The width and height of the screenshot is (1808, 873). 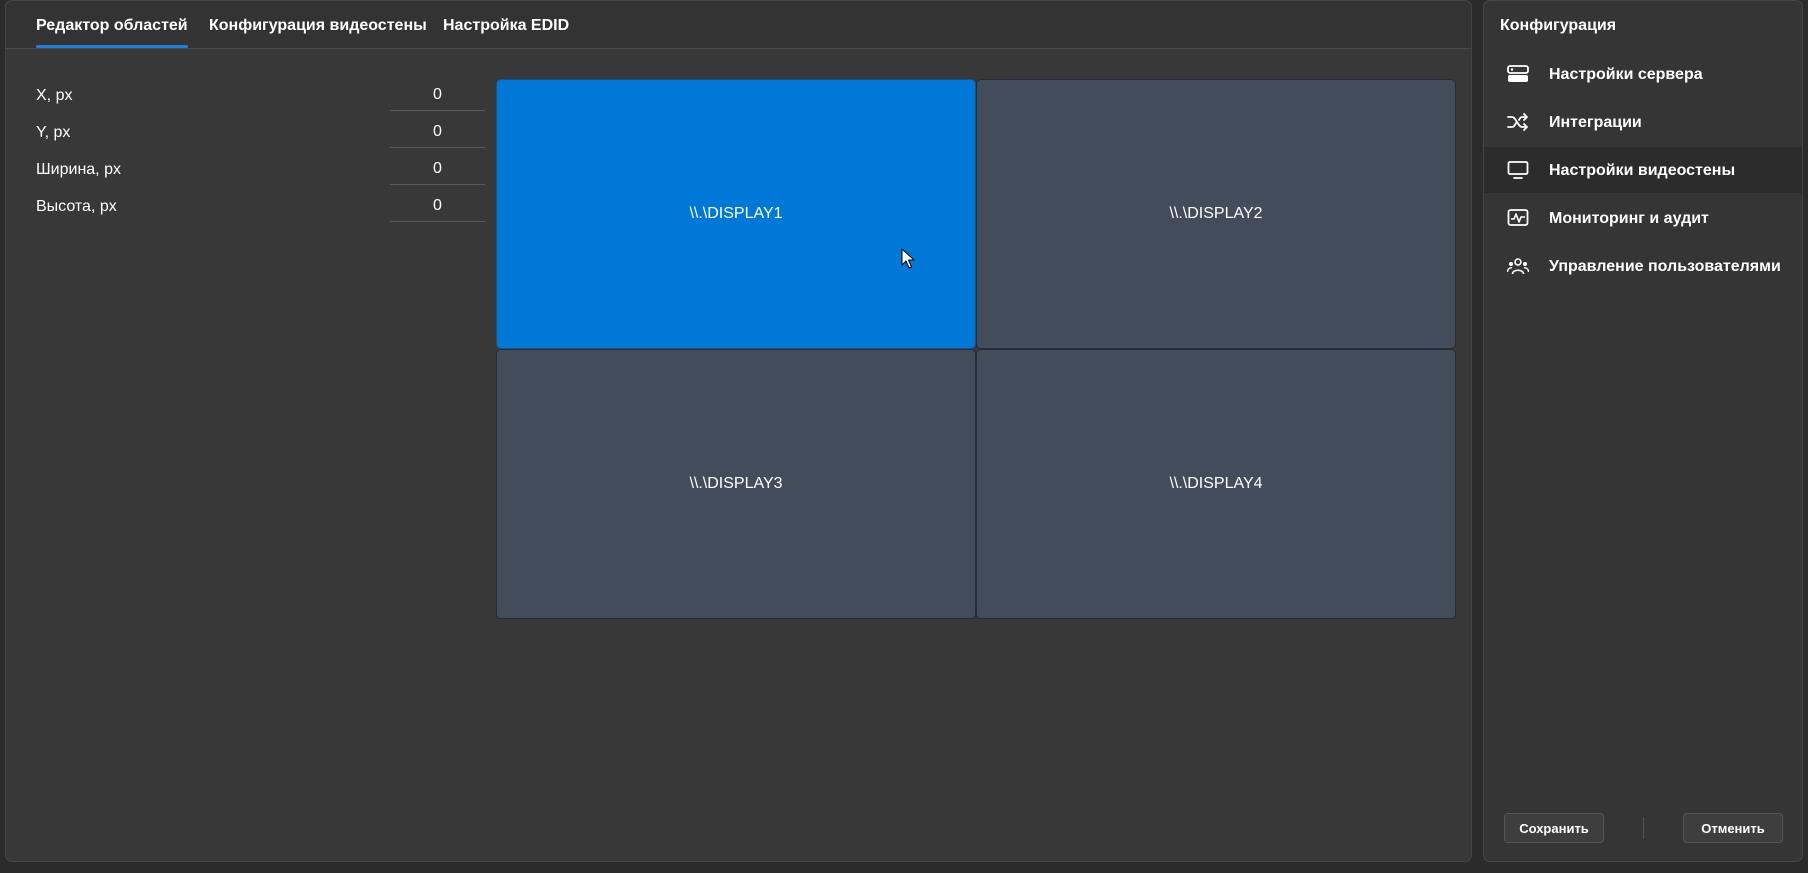 I want to click on sidebar-item-monitoring-audit: Мониторинг и аудит, so click(x=1643, y=218).